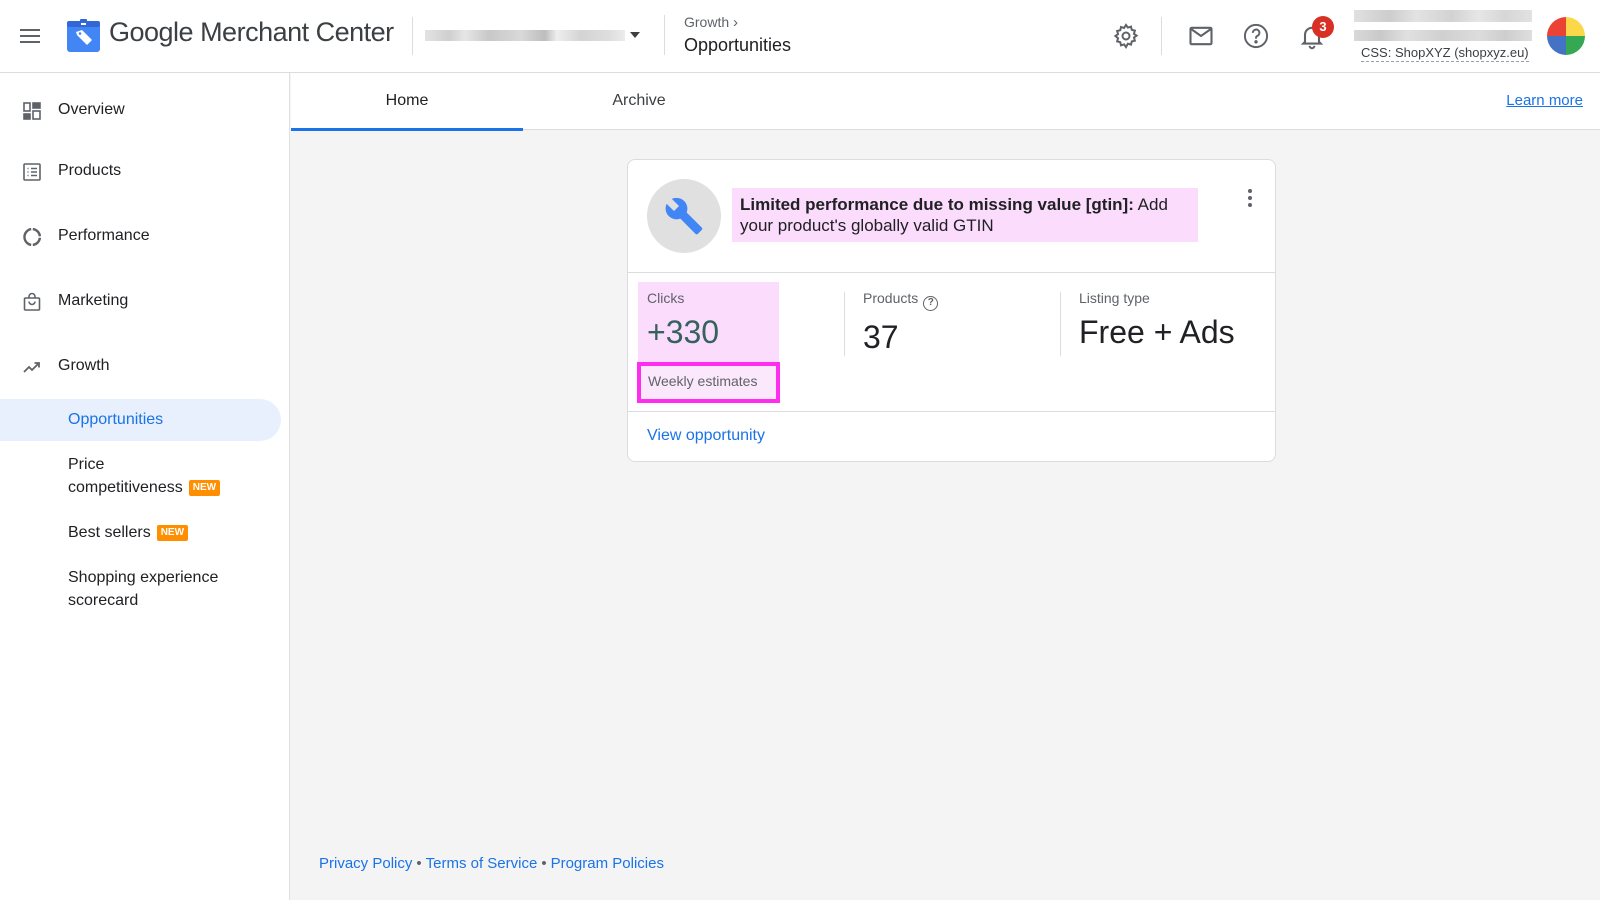  Describe the element at coordinates (84, 365) in the screenshot. I see `sidebar-item-label: Growth` at that location.